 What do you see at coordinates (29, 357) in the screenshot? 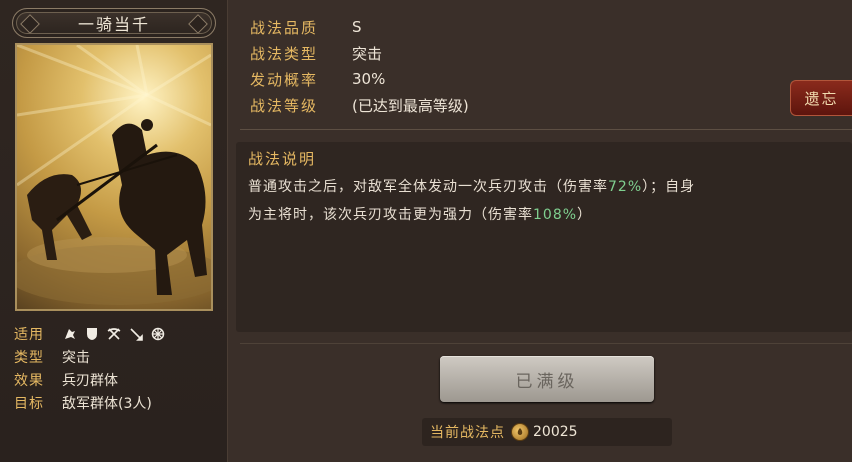
I see `attr-type-label: 类型` at bounding box center [29, 357].